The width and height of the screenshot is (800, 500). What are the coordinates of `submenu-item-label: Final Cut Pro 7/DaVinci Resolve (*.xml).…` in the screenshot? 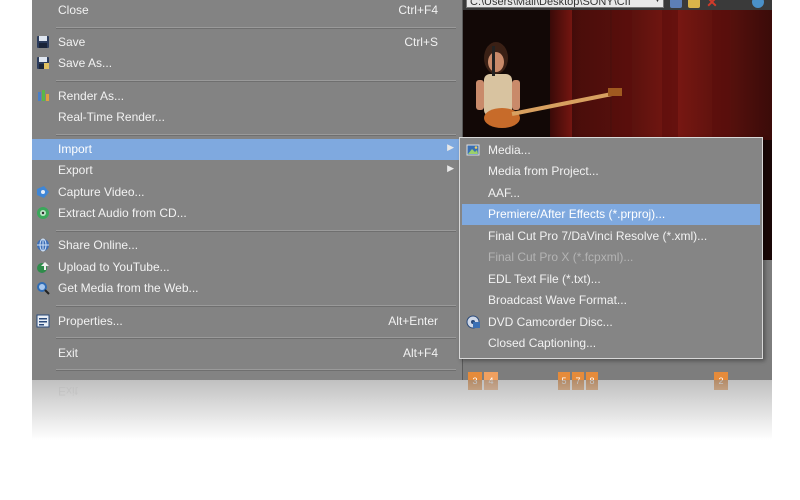 It's located at (598, 236).